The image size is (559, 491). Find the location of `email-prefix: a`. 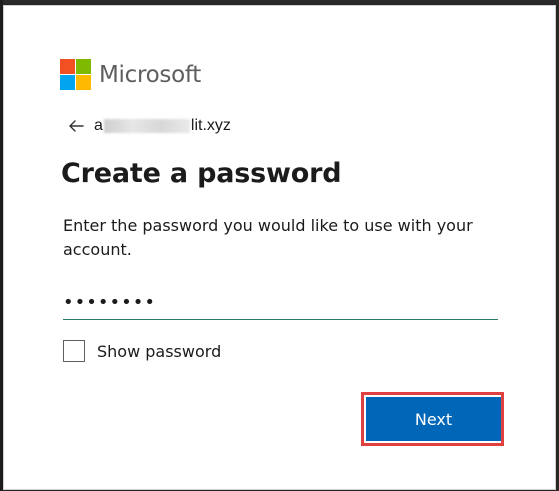

email-prefix: a is located at coordinates (98, 125).